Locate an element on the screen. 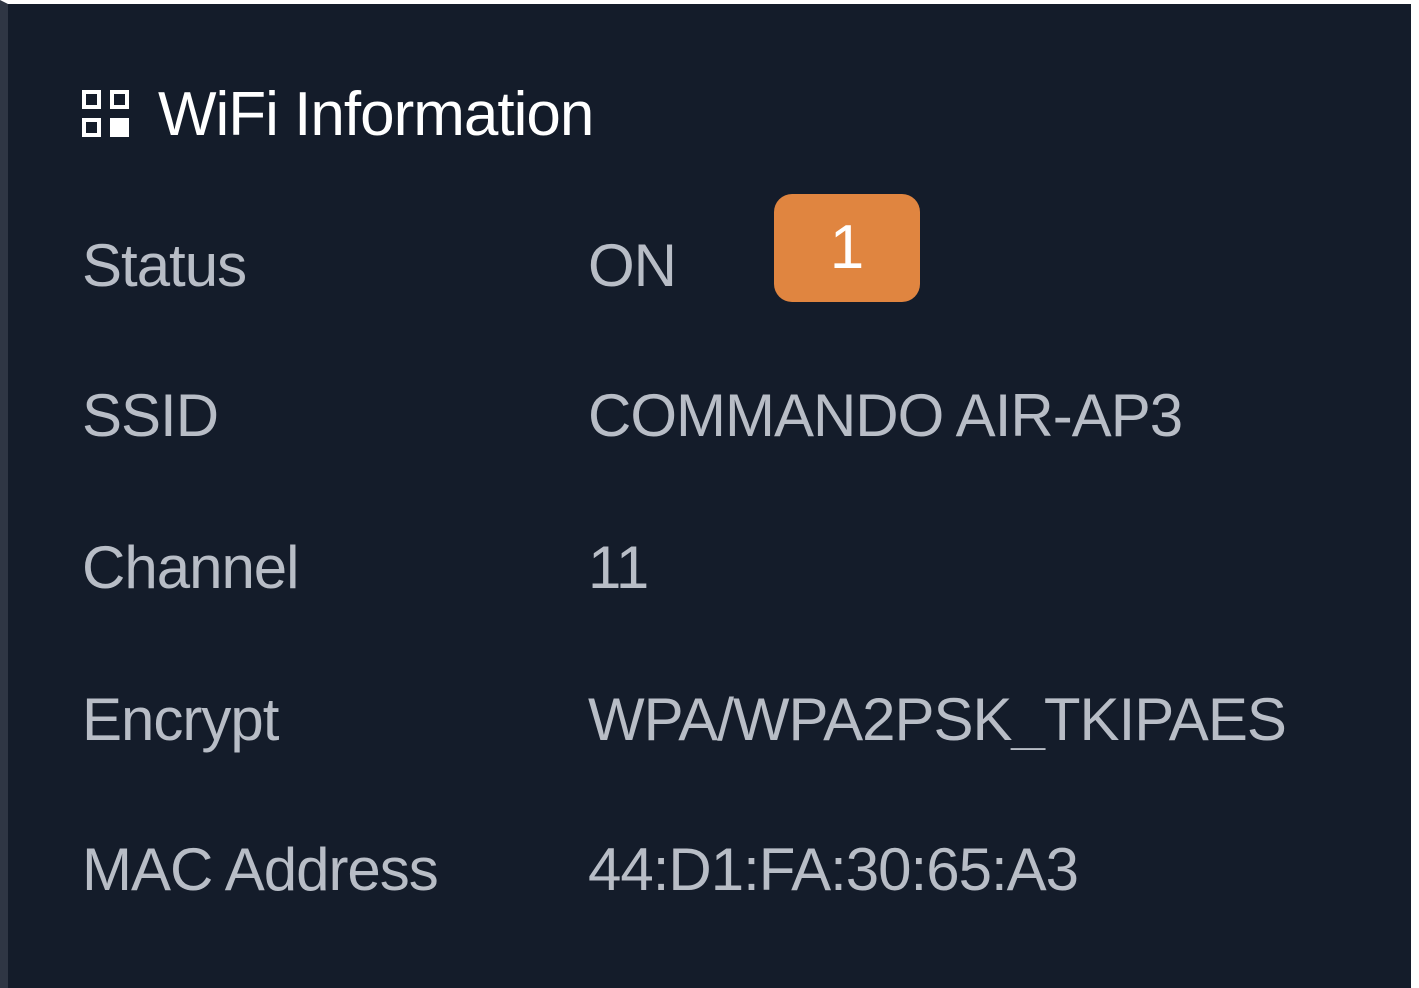 The image size is (1419, 988). annotation-badge: 1 is located at coordinates (847, 248).